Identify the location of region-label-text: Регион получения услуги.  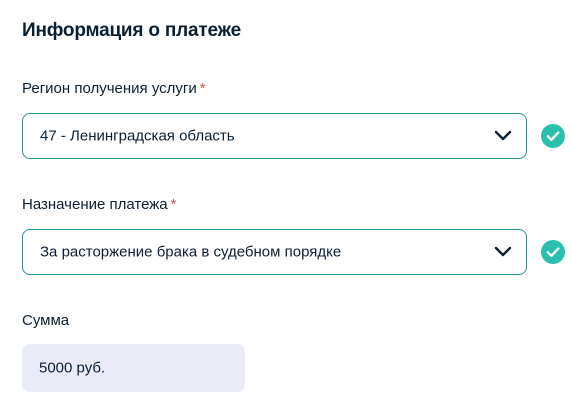
(109, 88).